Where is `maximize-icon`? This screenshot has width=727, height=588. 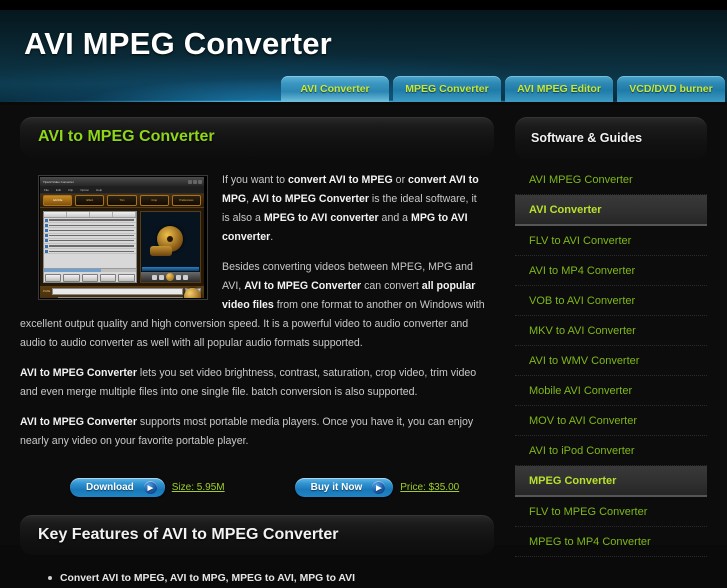
maximize-icon is located at coordinates (195, 181).